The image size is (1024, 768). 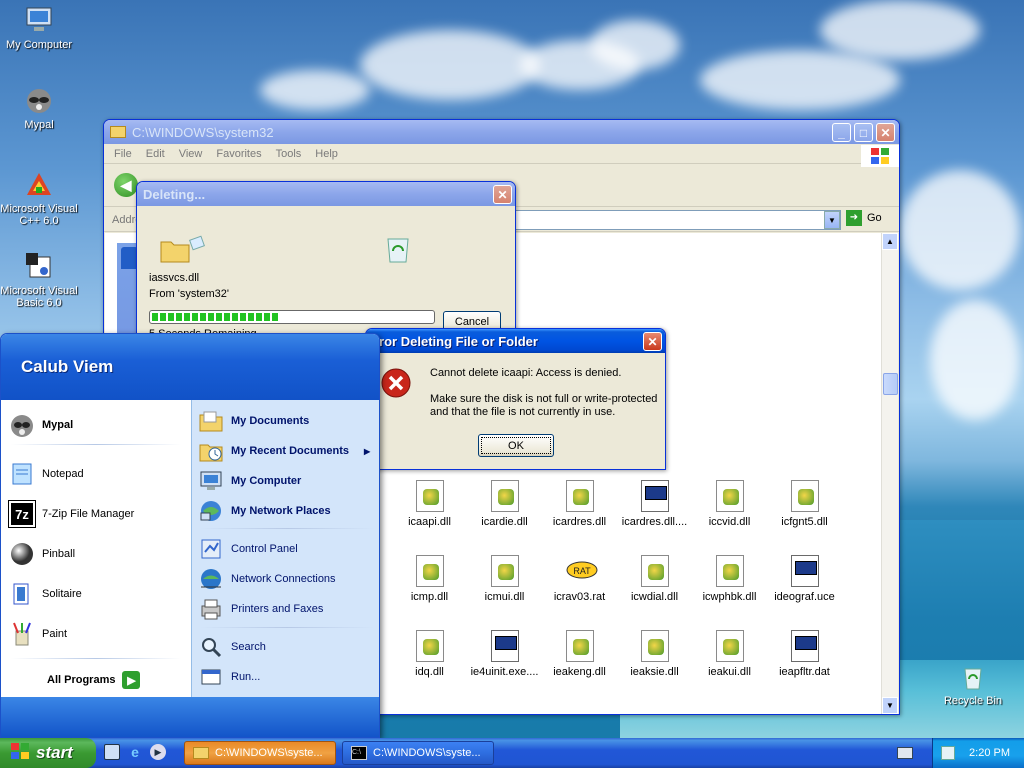 What do you see at coordinates (112, 752) in the screenshot?
I see `show-desktop-icon` at bounding box center [112, 752].